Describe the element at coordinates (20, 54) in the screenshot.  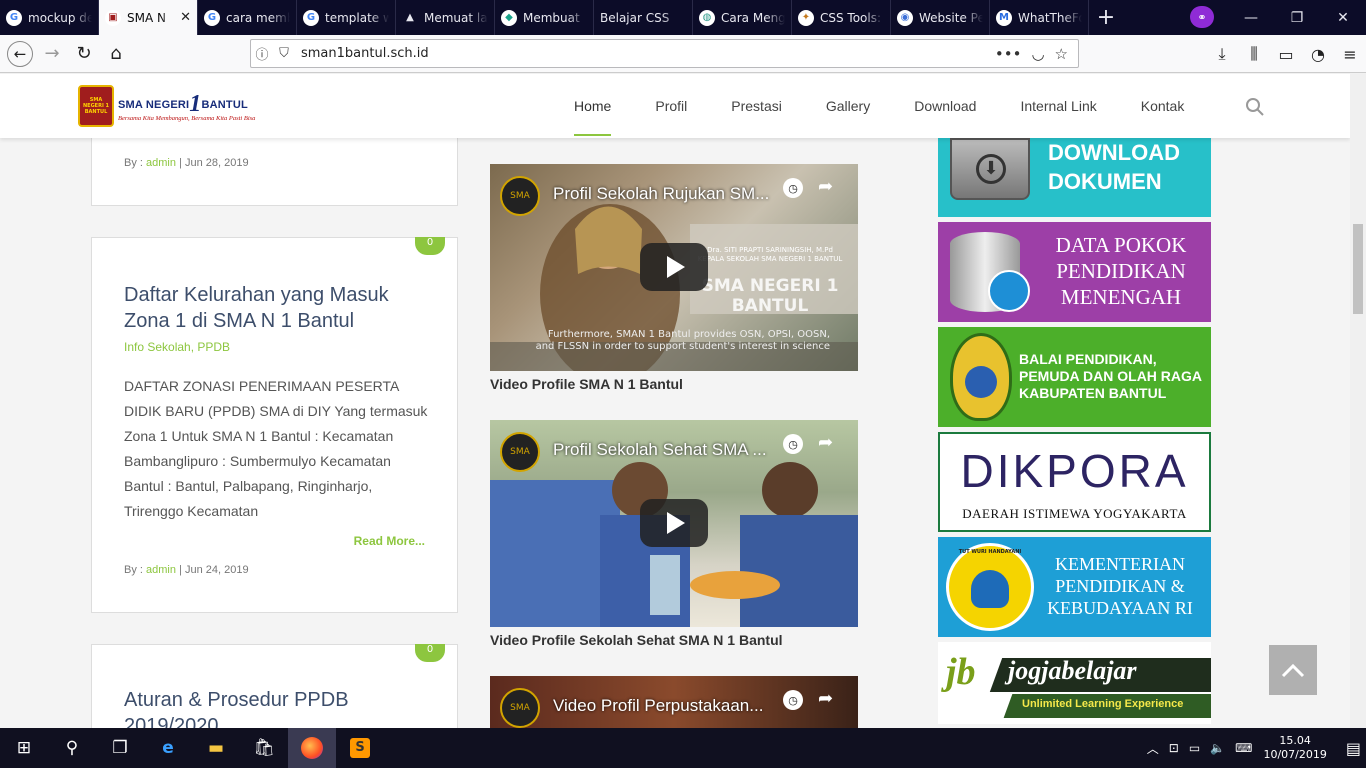
I see `back-button: ←` at that location.